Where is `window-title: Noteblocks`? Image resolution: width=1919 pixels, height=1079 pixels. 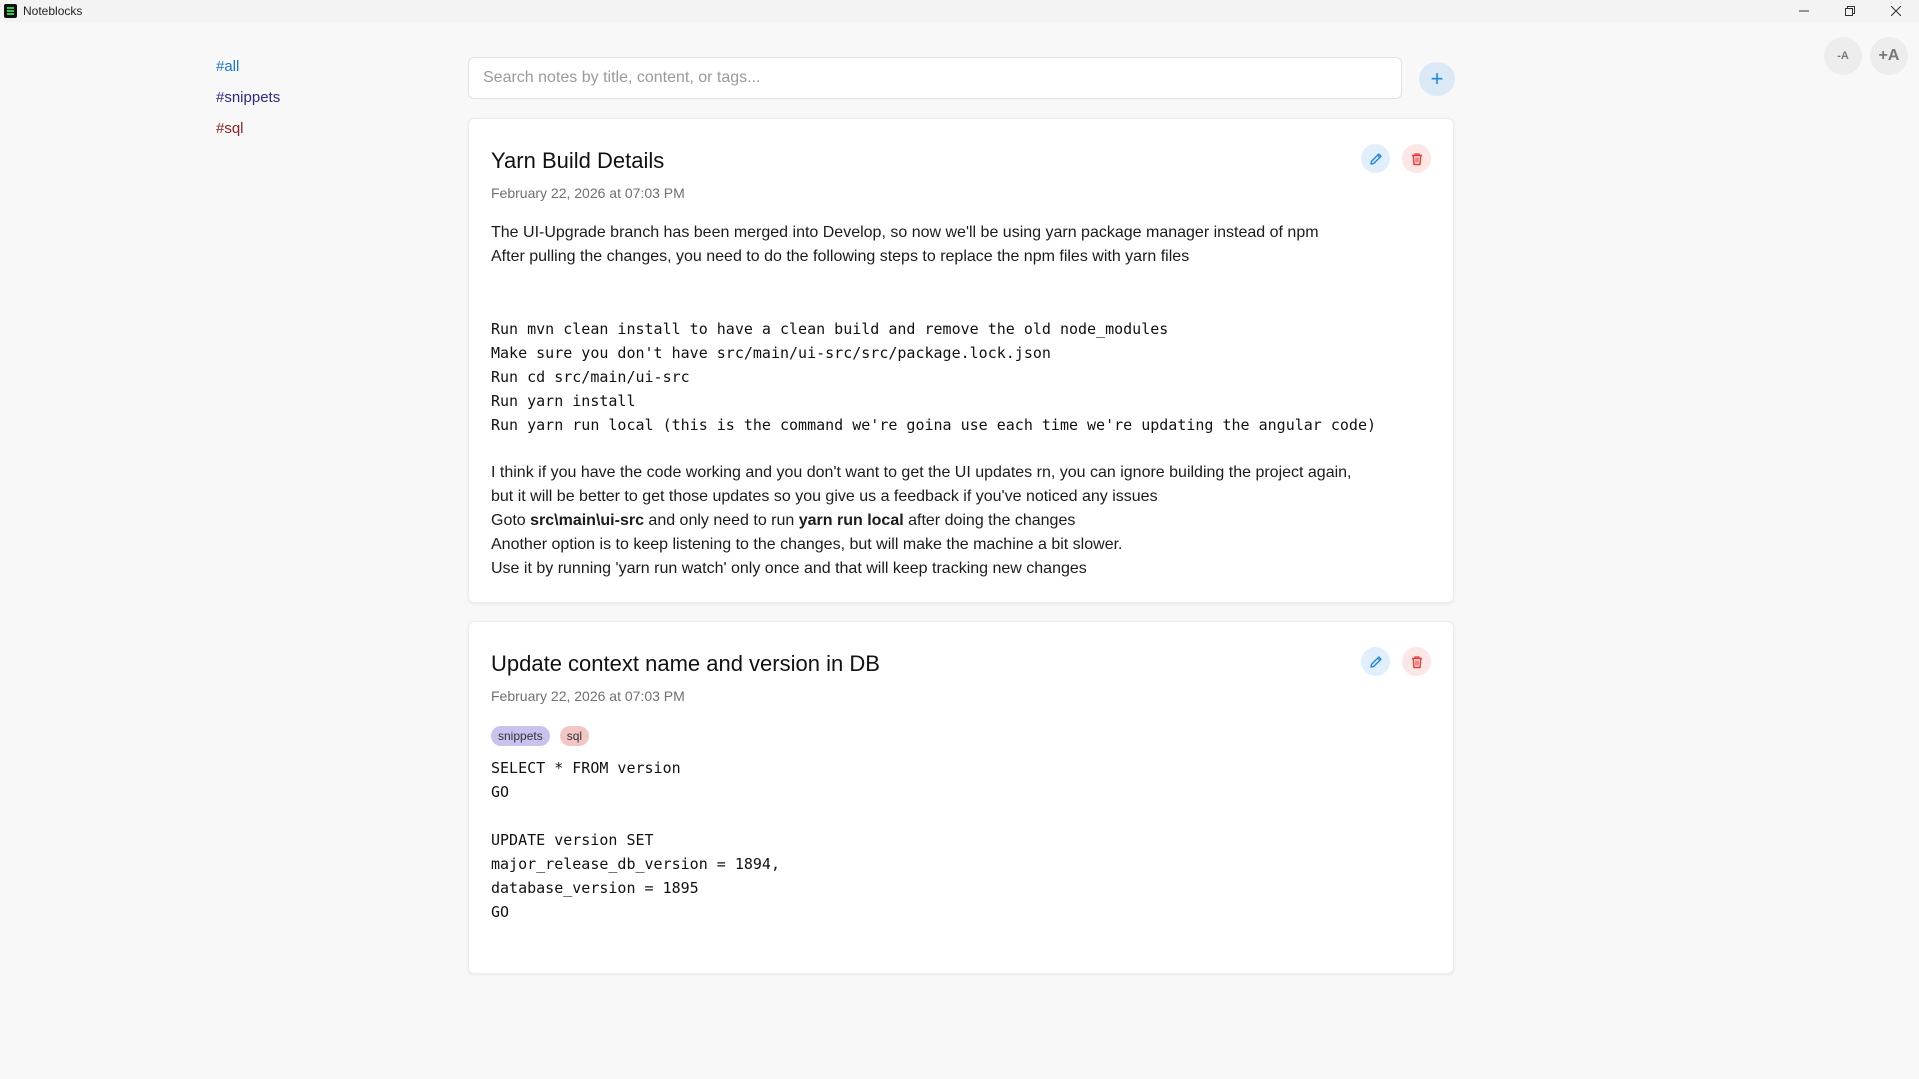
window-title: Noteblocks is located at coordinates (53, 11).